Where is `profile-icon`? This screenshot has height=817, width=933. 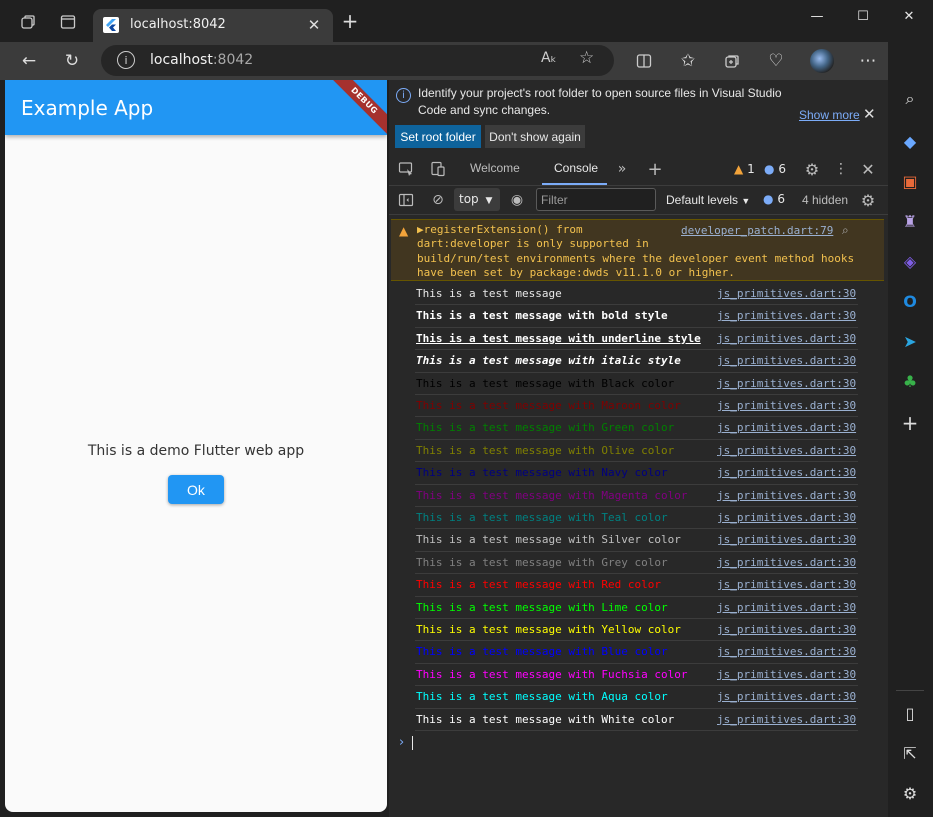 profile-icon is located at coordinates (822, 61).